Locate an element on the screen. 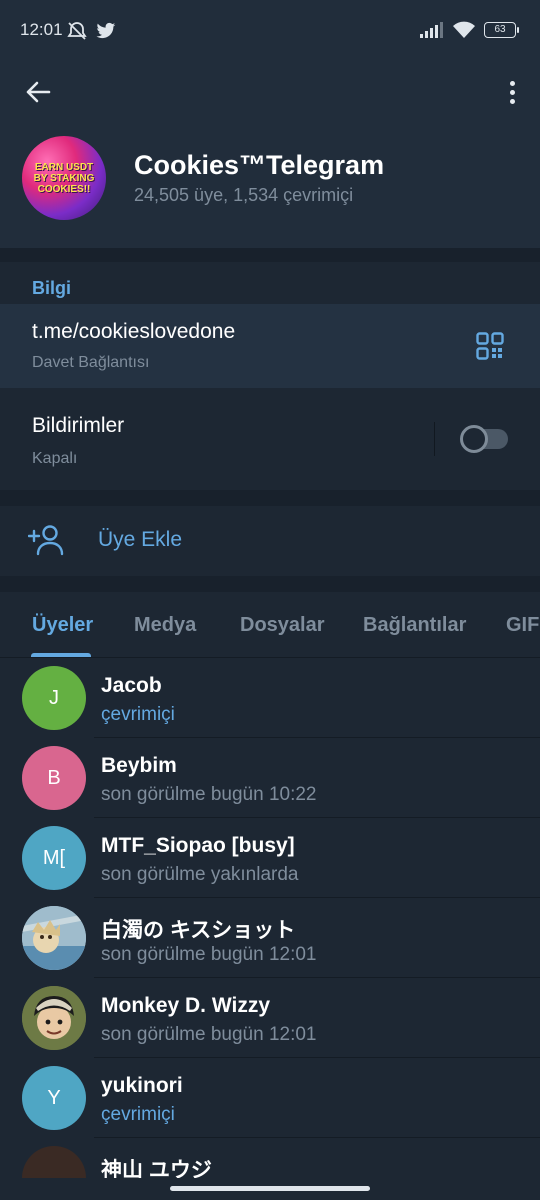  list-item: 白濁の キスショット son görülme bugün 12:01 is located at coordinates (270, 938).